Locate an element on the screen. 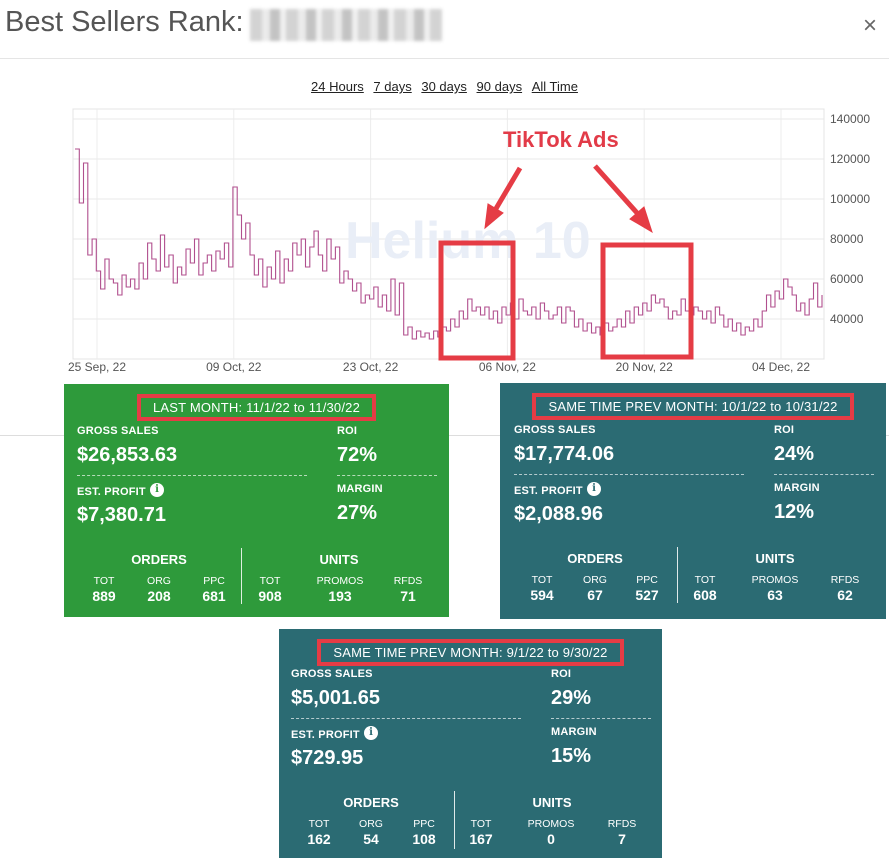  est-profit-value: $2,088.96 is located at coordinates (558, 514).